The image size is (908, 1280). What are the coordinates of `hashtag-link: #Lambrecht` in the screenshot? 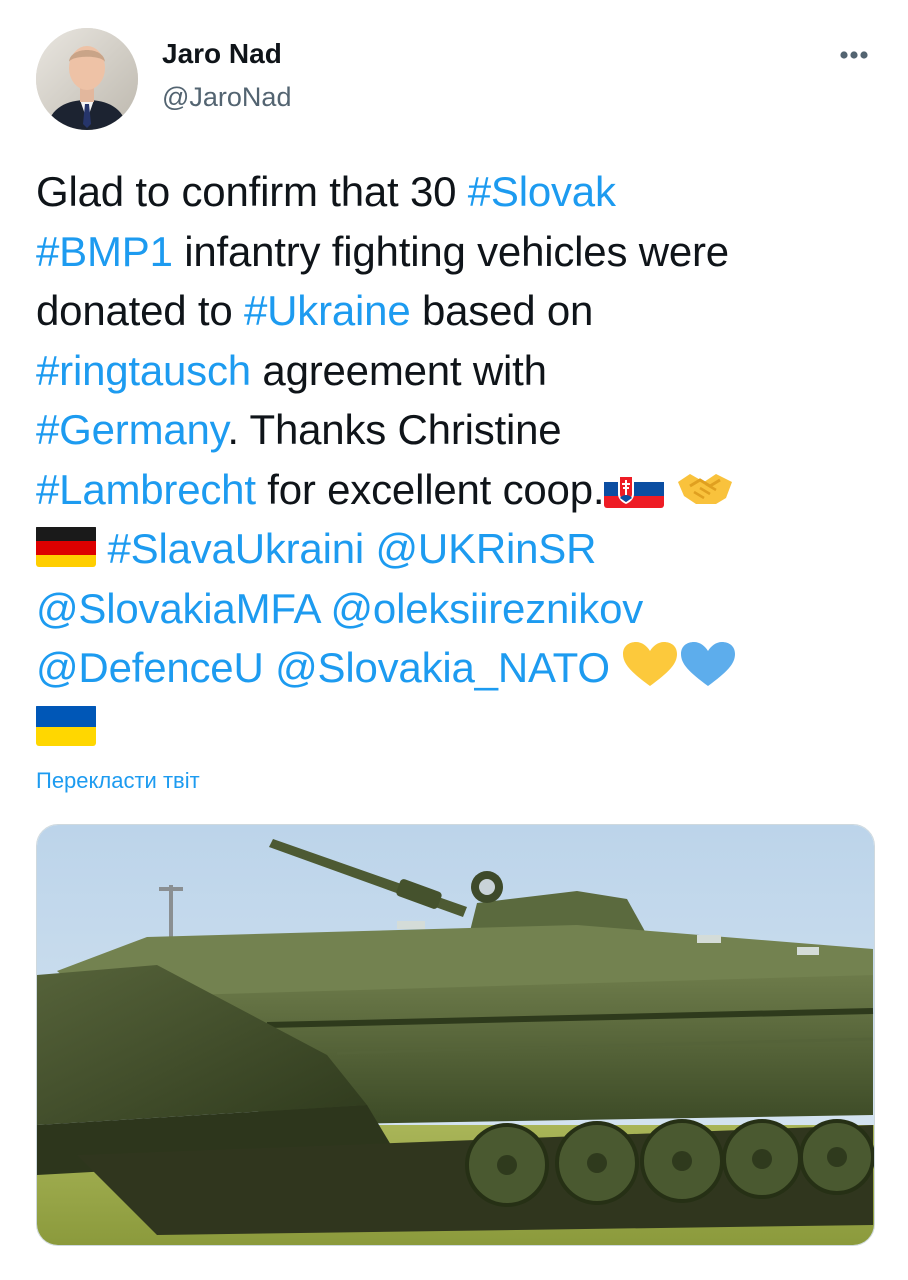 It's located at (146, 489).